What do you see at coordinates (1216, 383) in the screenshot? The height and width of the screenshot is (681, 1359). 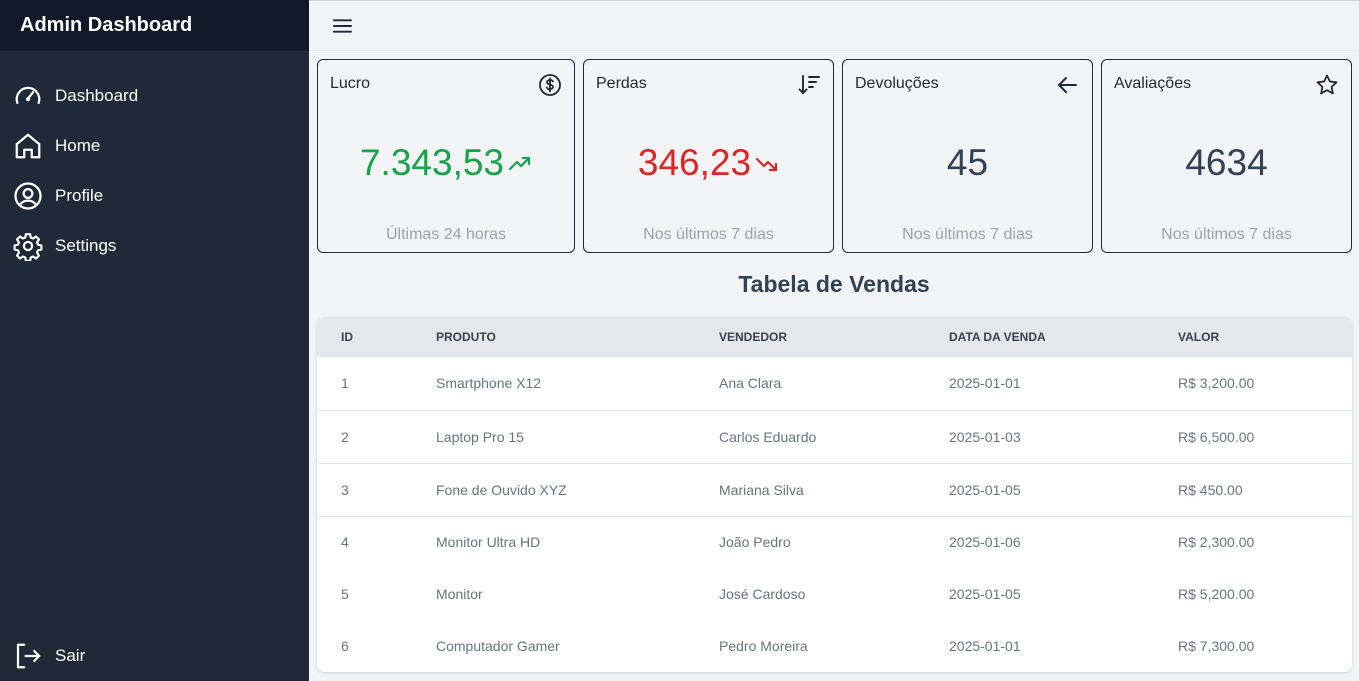 I see `cell-valor: R$ 3,200.00` at bounding box center [1216, 383].